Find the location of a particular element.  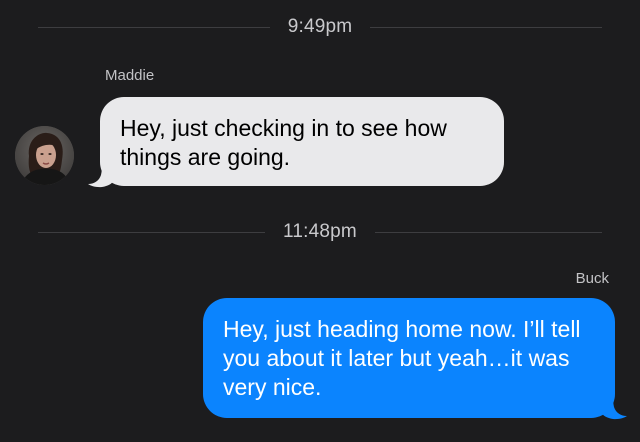

timestamp-divider: 11:48pm is located at coordinates (320, 232).